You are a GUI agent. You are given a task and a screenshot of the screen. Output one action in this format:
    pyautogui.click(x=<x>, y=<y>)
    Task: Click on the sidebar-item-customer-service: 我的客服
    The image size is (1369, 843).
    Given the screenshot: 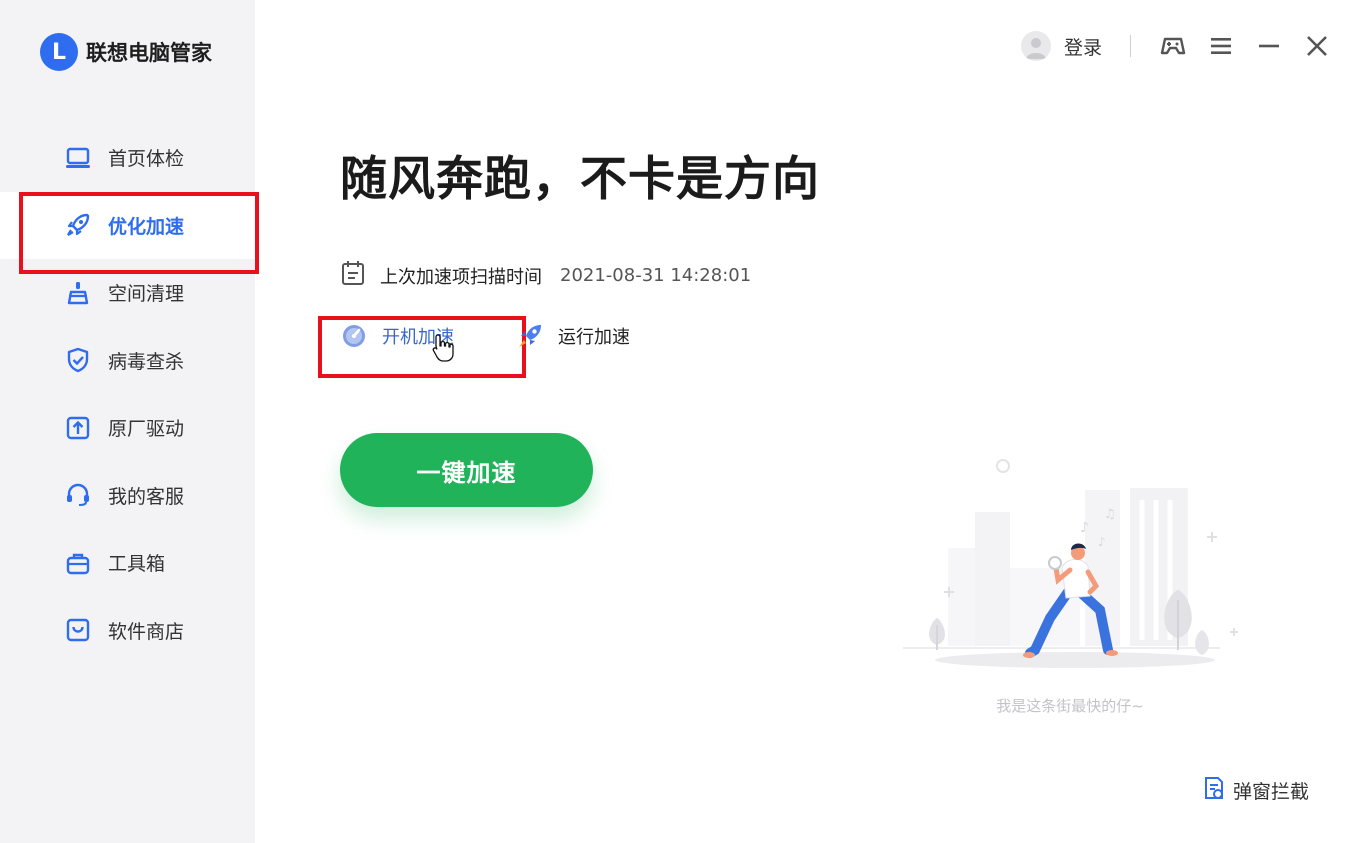 What is the action you would take?
    pyautogui.click(x=127, y=496)
    